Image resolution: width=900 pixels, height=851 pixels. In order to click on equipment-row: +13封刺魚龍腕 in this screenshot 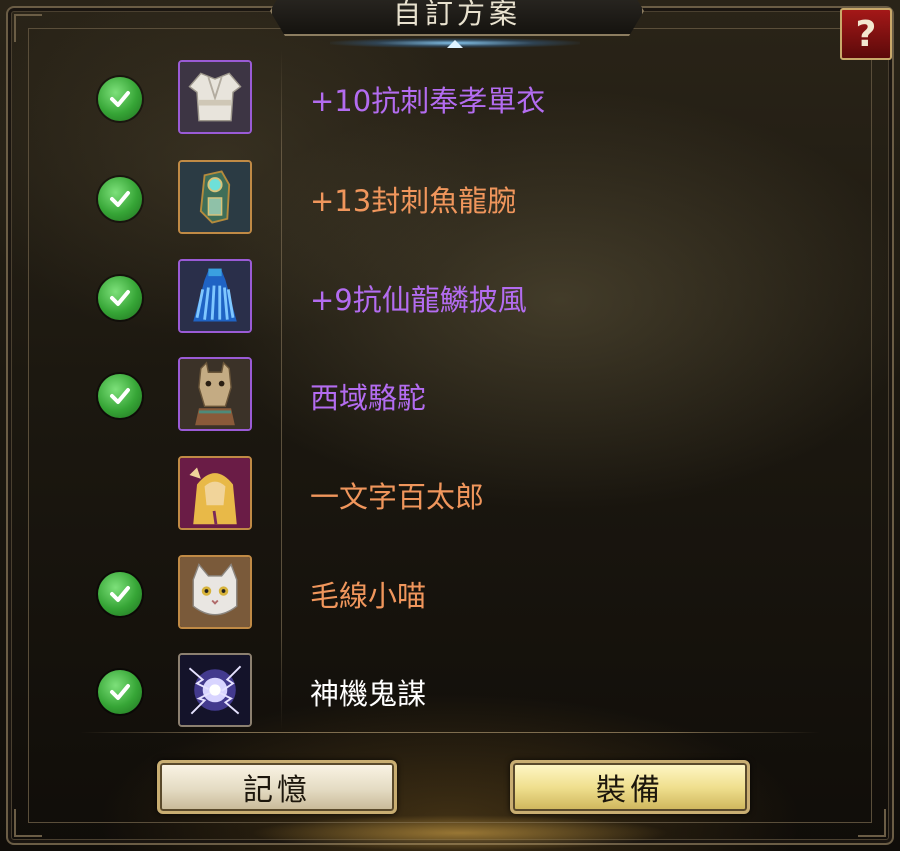, I will do `click(440, 198)`.